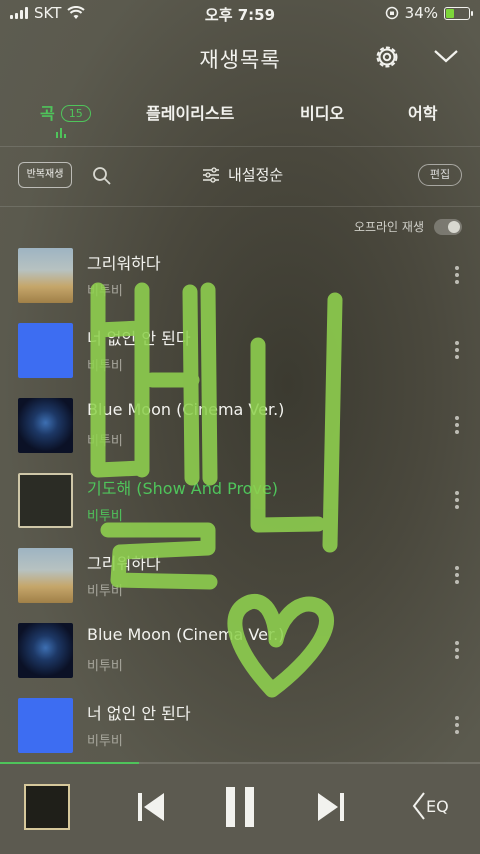 This screenshot has height=854, width=480. I want to click on tab-bar: 곡 15 플레이리스트 비디오 어학, so click(240, 119).